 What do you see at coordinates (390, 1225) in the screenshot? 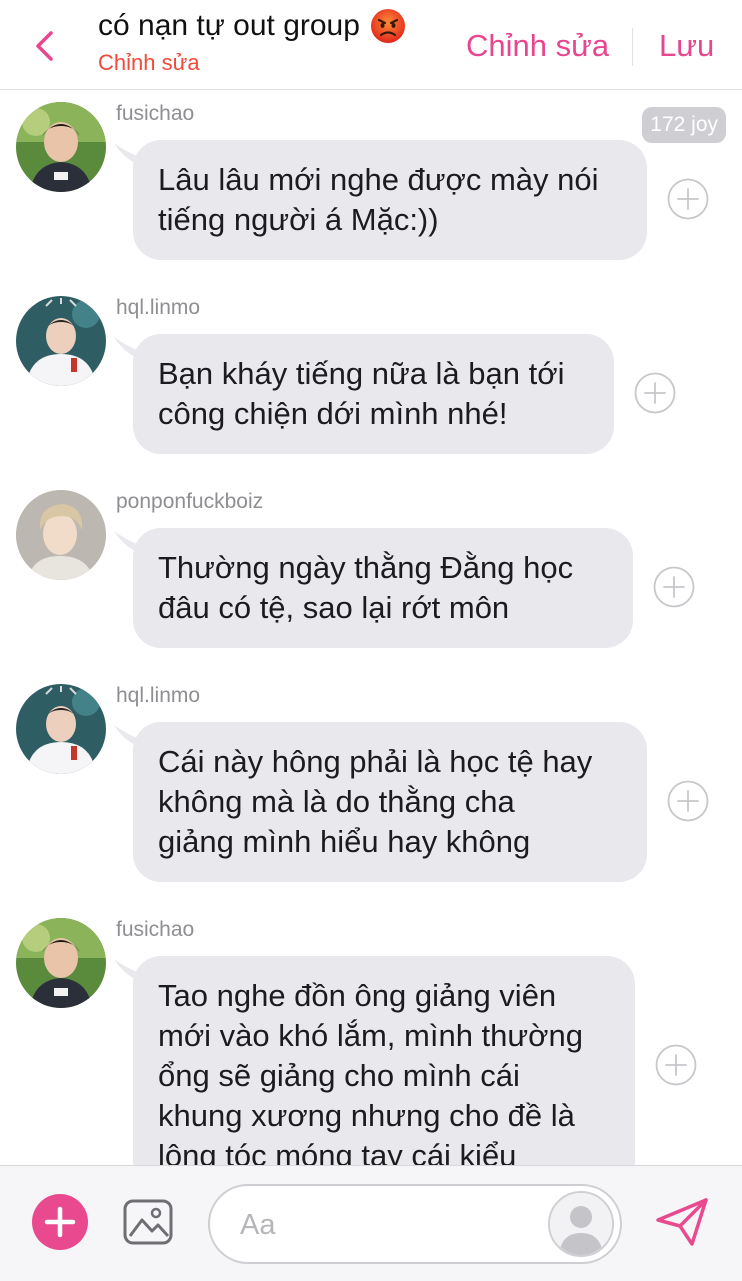
I see `message-input` at bounding box center [390, 1225].